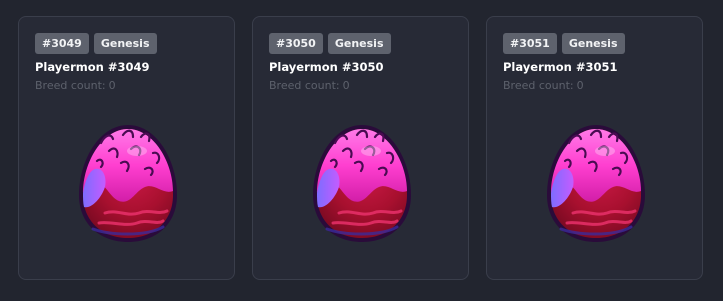 The image size is (723, 301). Describe the element at coordinates (62, 43) in the screenshot. I see `id-badge: #3049` at that location.